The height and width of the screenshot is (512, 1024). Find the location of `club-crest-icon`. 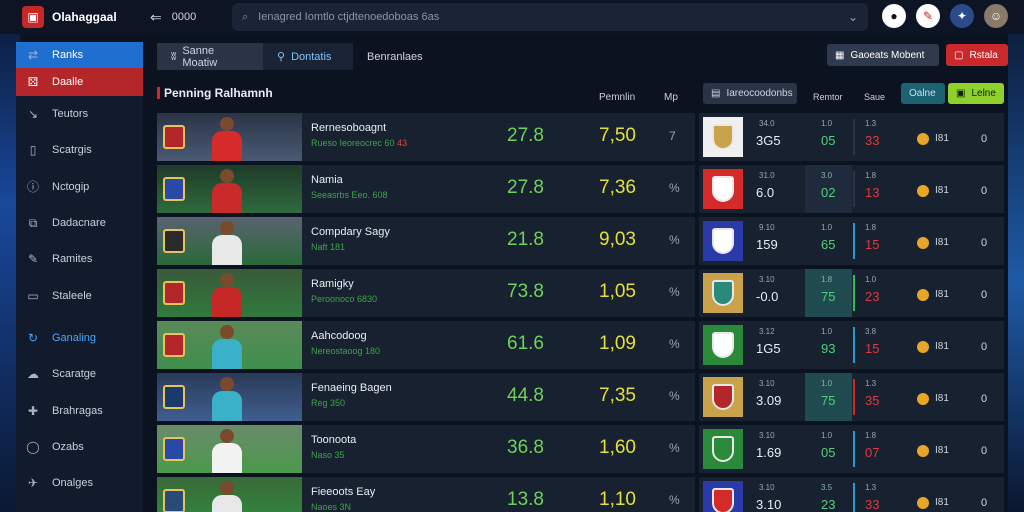

club-crest-icon is located at coordinates (174, 137).